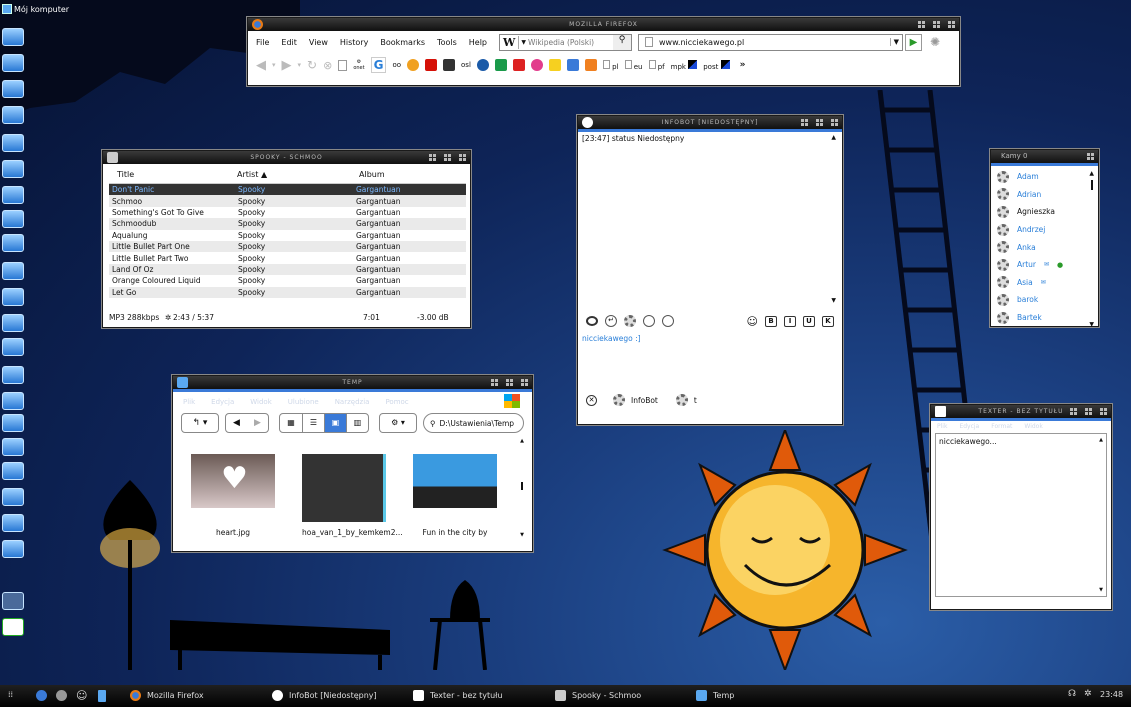 The height and width of the screenshot is (707, 1131). I want to click on task-player: Spooky - Schmoo, so click(598, 695).